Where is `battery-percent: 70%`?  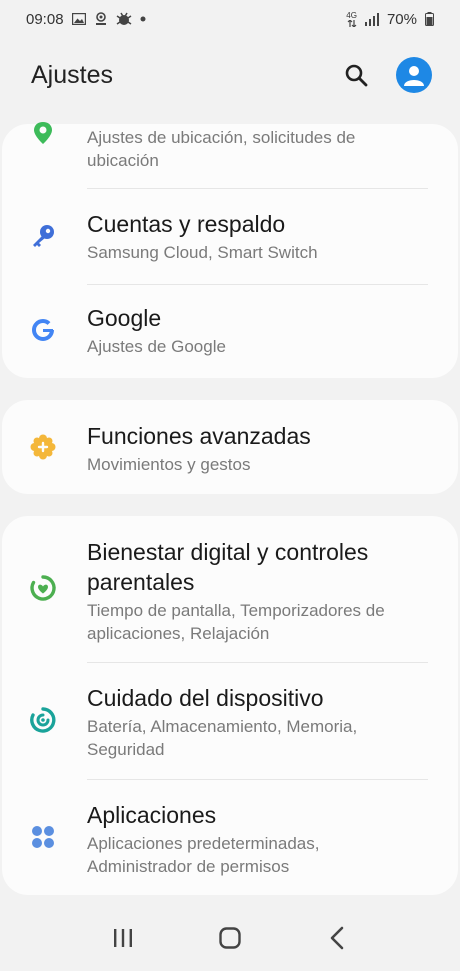 battery-percent: 70% is located at coordinates (401, 19).